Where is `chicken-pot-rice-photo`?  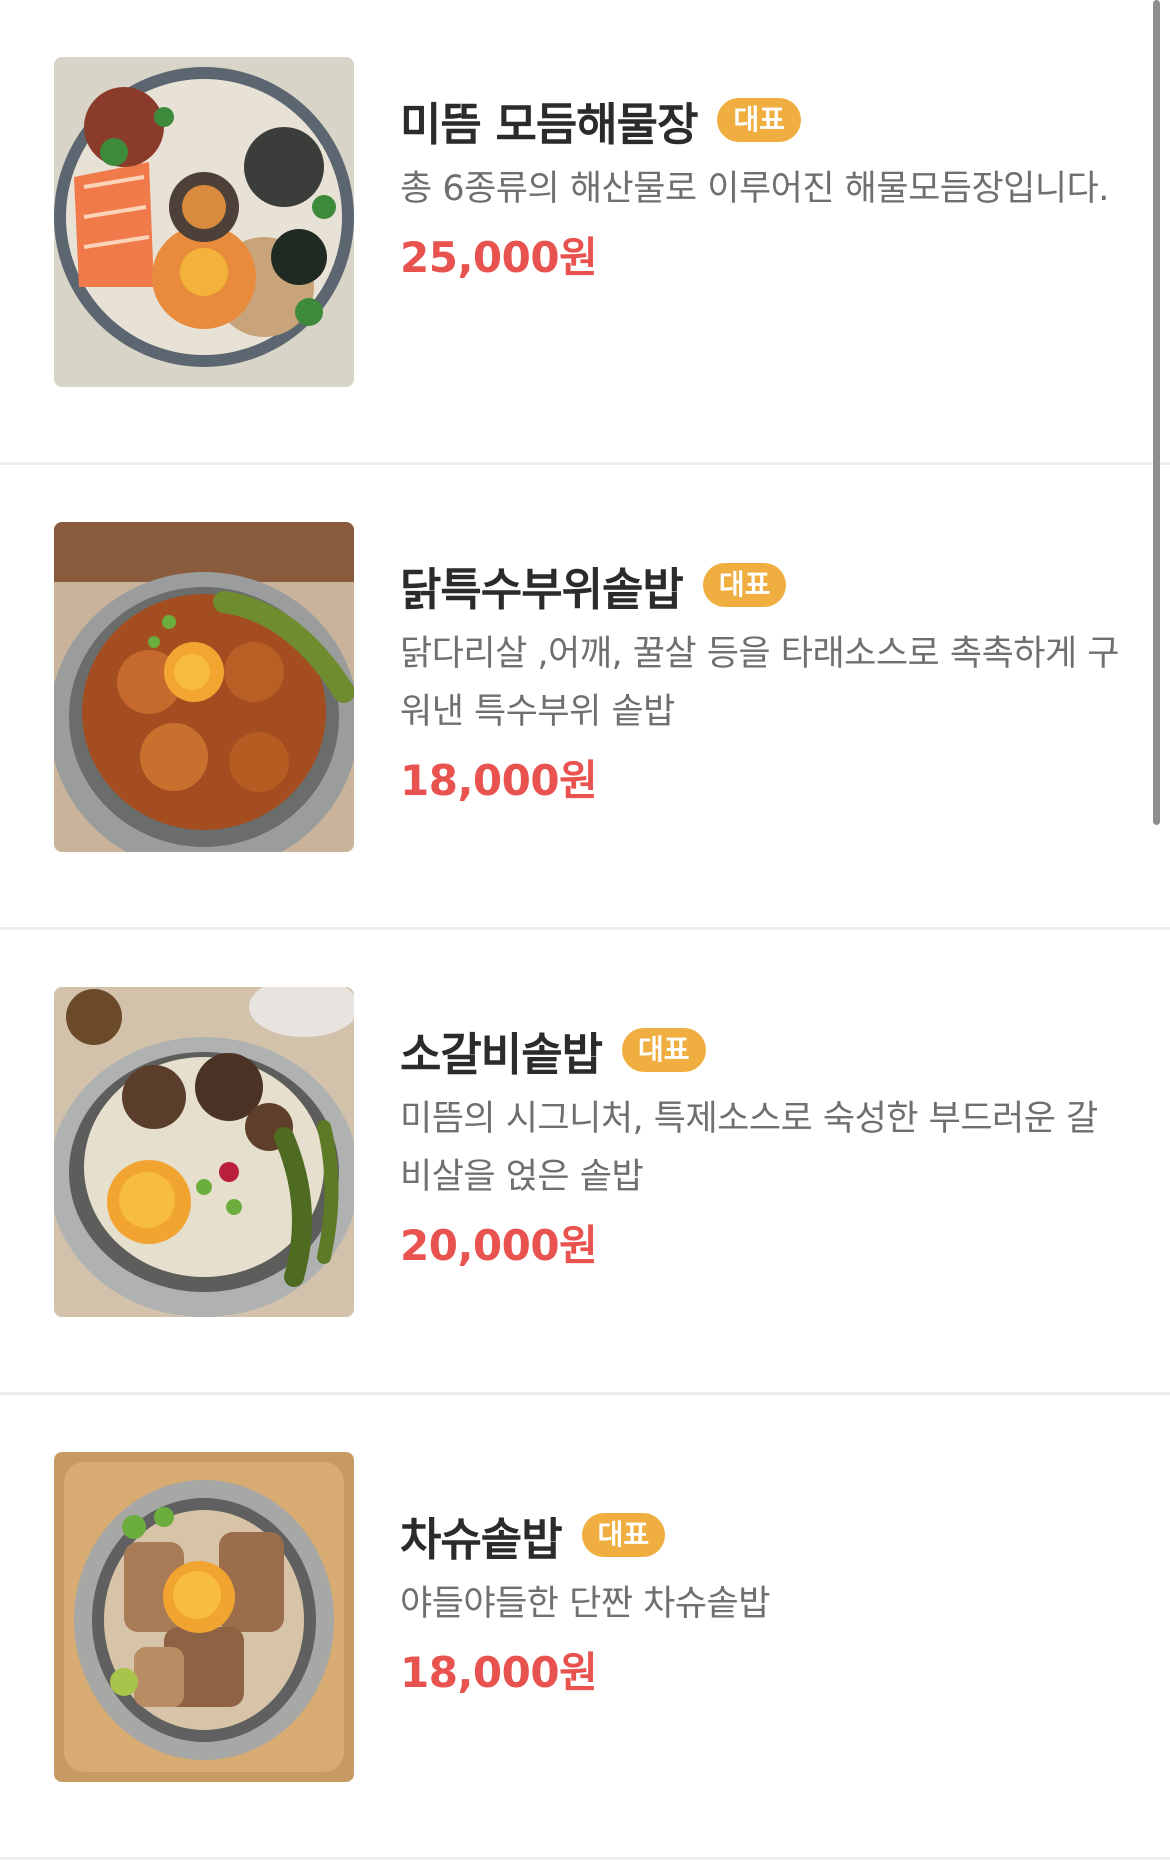 chicken-pot-rice-photo is located at coordinates (204, 687).